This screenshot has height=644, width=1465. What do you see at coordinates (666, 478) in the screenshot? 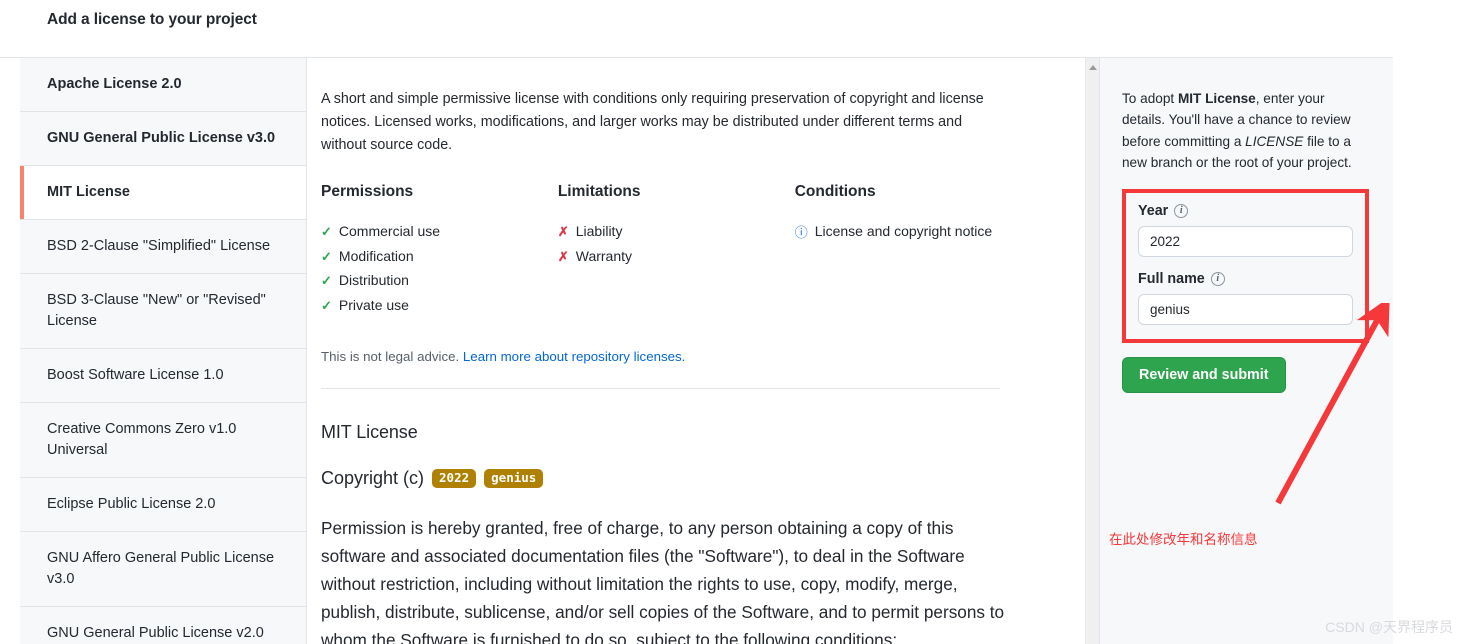
I see `copyright-line: Copyright (c) 2022 genius` at bounding box center [666, 478].